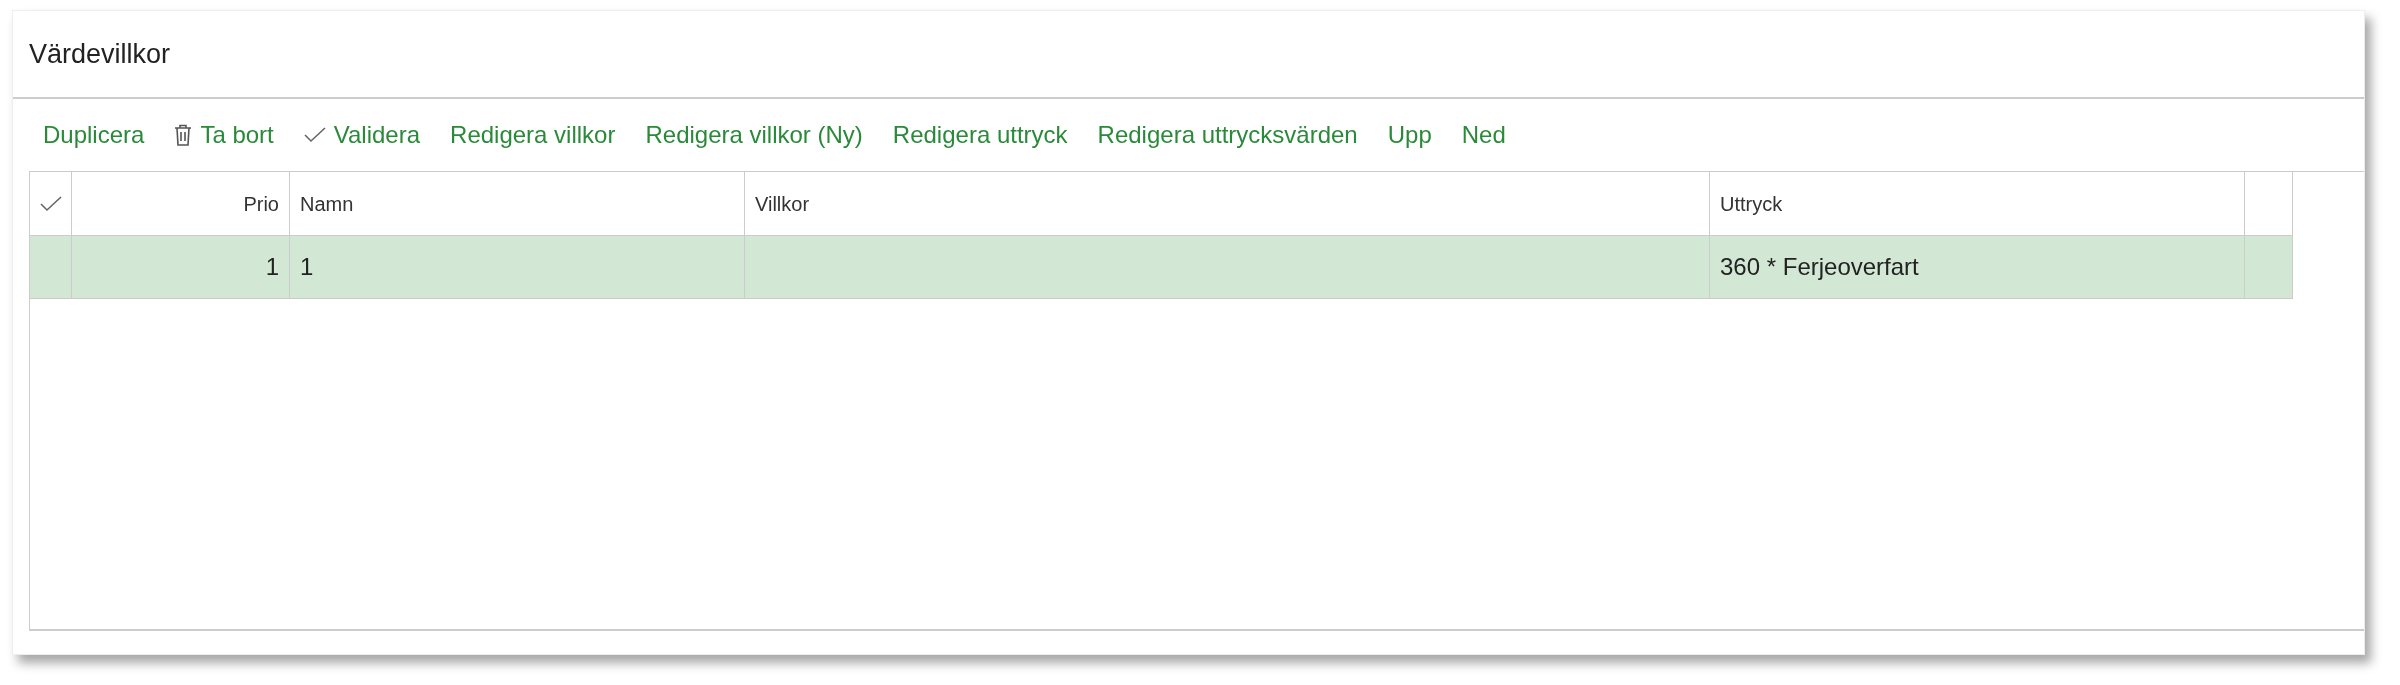 The width and height of the screenshot is (2400, 685). What do you see at coordinates (1227, 203) in the screenshot?
I see `column-header: Villkor` at bounding box center [1227, 203].